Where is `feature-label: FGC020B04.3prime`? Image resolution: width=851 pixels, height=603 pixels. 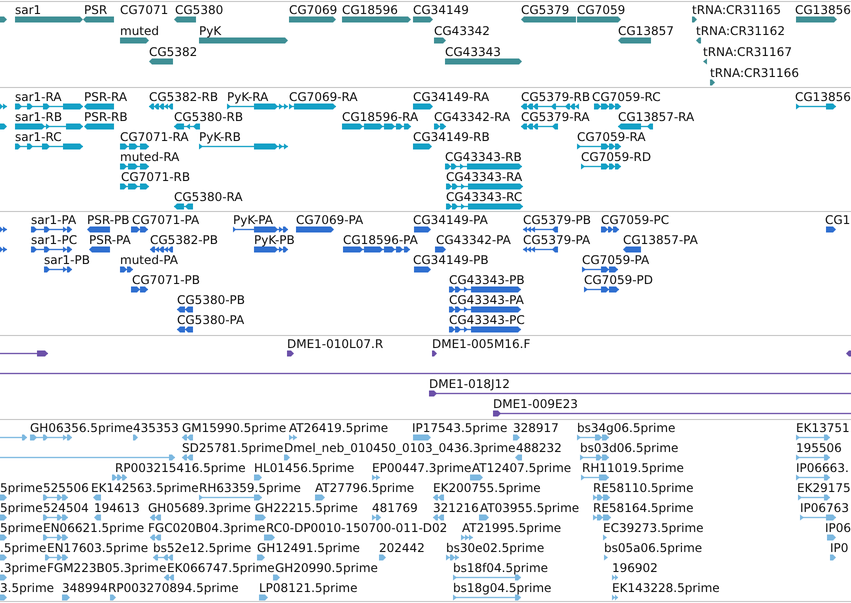 feature-label: FGC020B04.3prime is located at coordinates (207, 528).